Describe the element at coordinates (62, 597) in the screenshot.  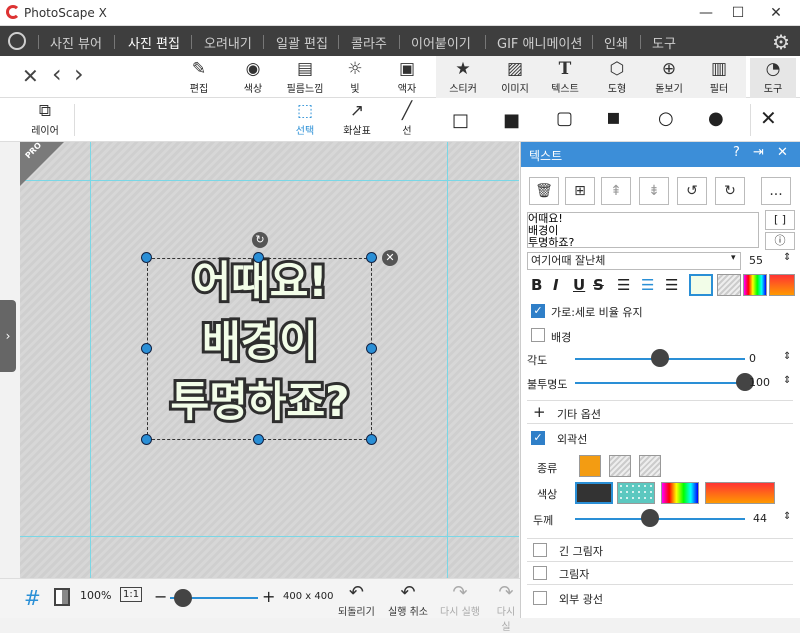
I see `compare-icon` at that location.